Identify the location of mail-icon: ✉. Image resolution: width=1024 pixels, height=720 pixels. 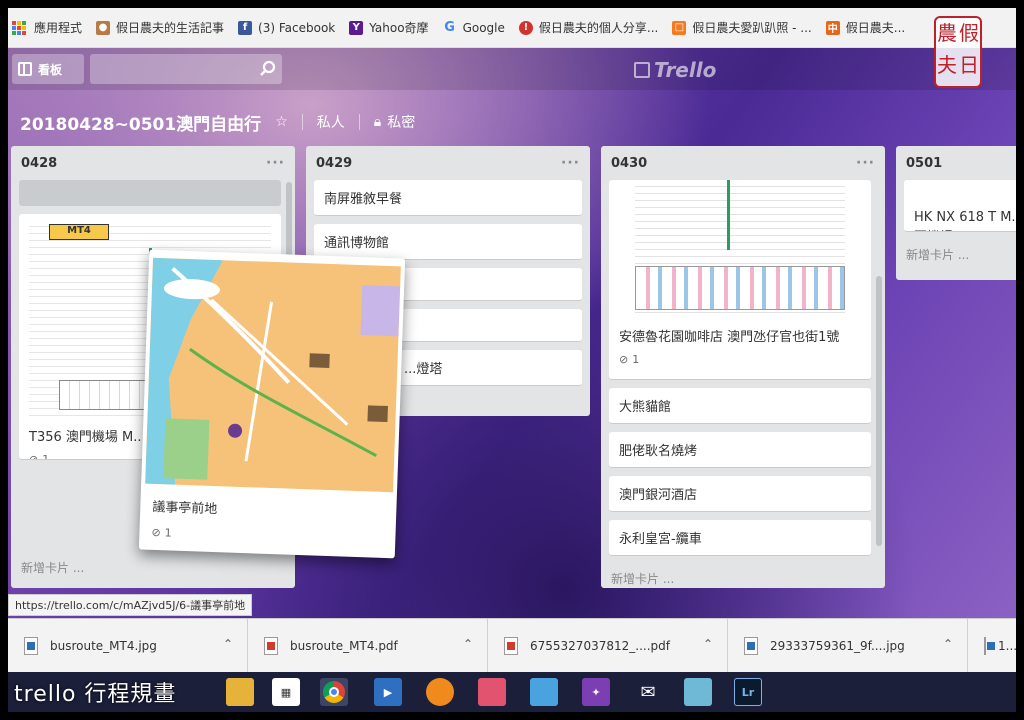
(648, 692).